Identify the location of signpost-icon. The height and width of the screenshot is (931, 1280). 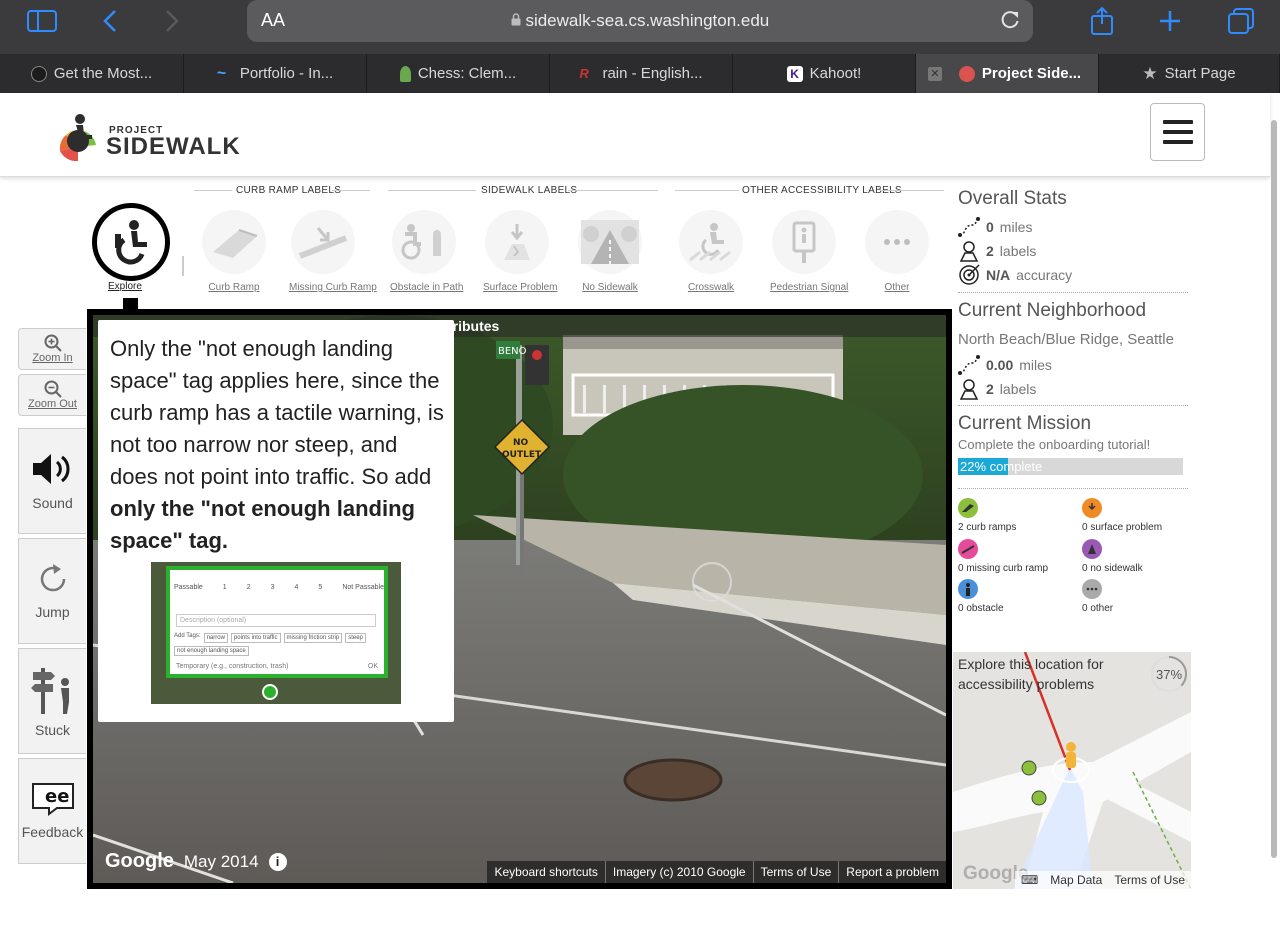
(49, 691).